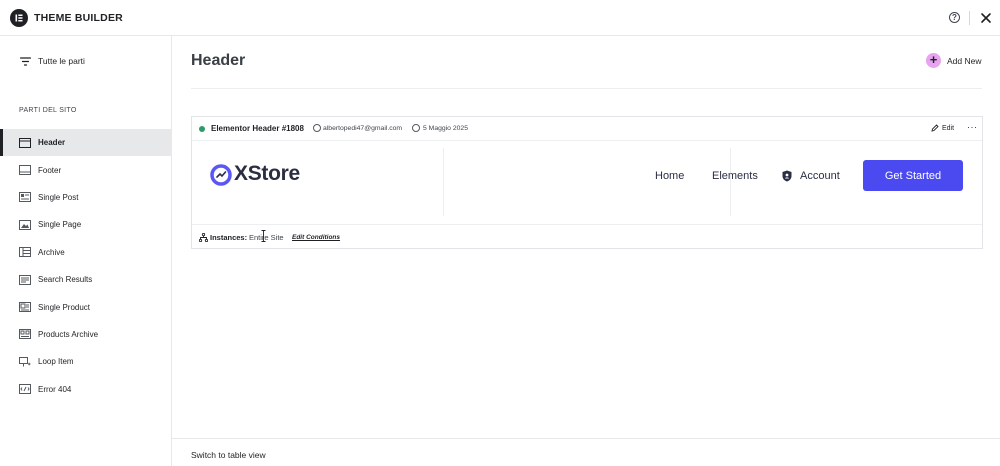  What do you see at coordinates (416, 128) in the screenshot?
I see `clock-icon` at bounding box center [416, 128].